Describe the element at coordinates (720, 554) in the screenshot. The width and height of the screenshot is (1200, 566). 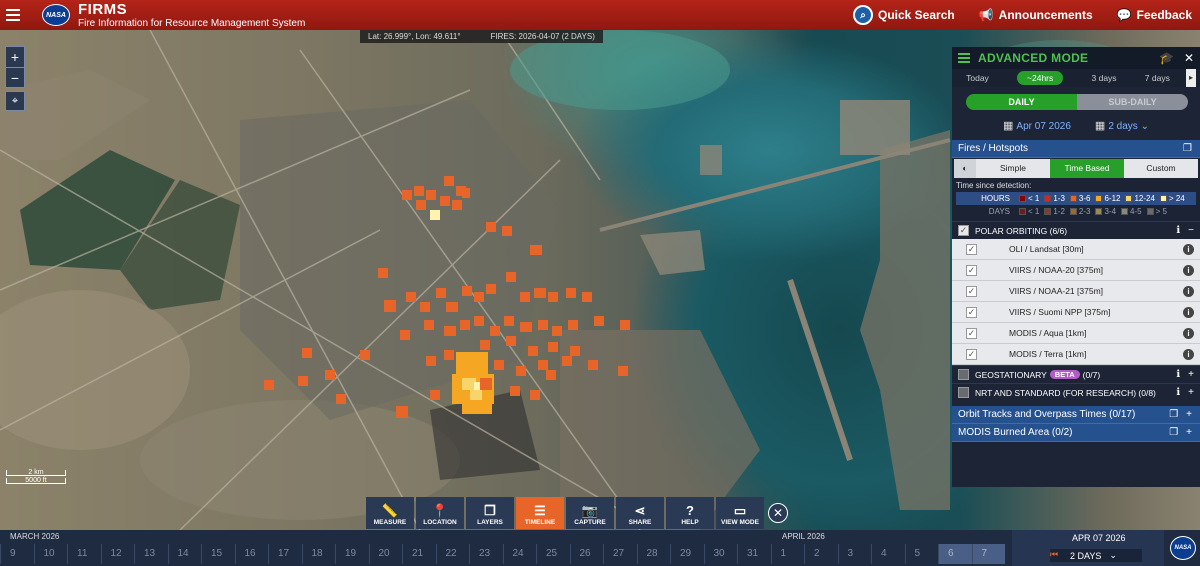
I see `timeline-day: 30` at that location.